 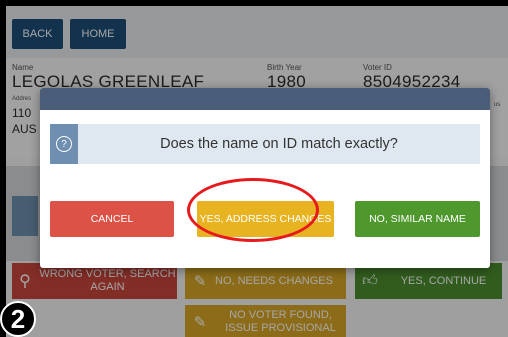 What do you see at coordinates (18, 319) in the screenshot?
I see `step-badge: 2` at bounding box center [18, 319].